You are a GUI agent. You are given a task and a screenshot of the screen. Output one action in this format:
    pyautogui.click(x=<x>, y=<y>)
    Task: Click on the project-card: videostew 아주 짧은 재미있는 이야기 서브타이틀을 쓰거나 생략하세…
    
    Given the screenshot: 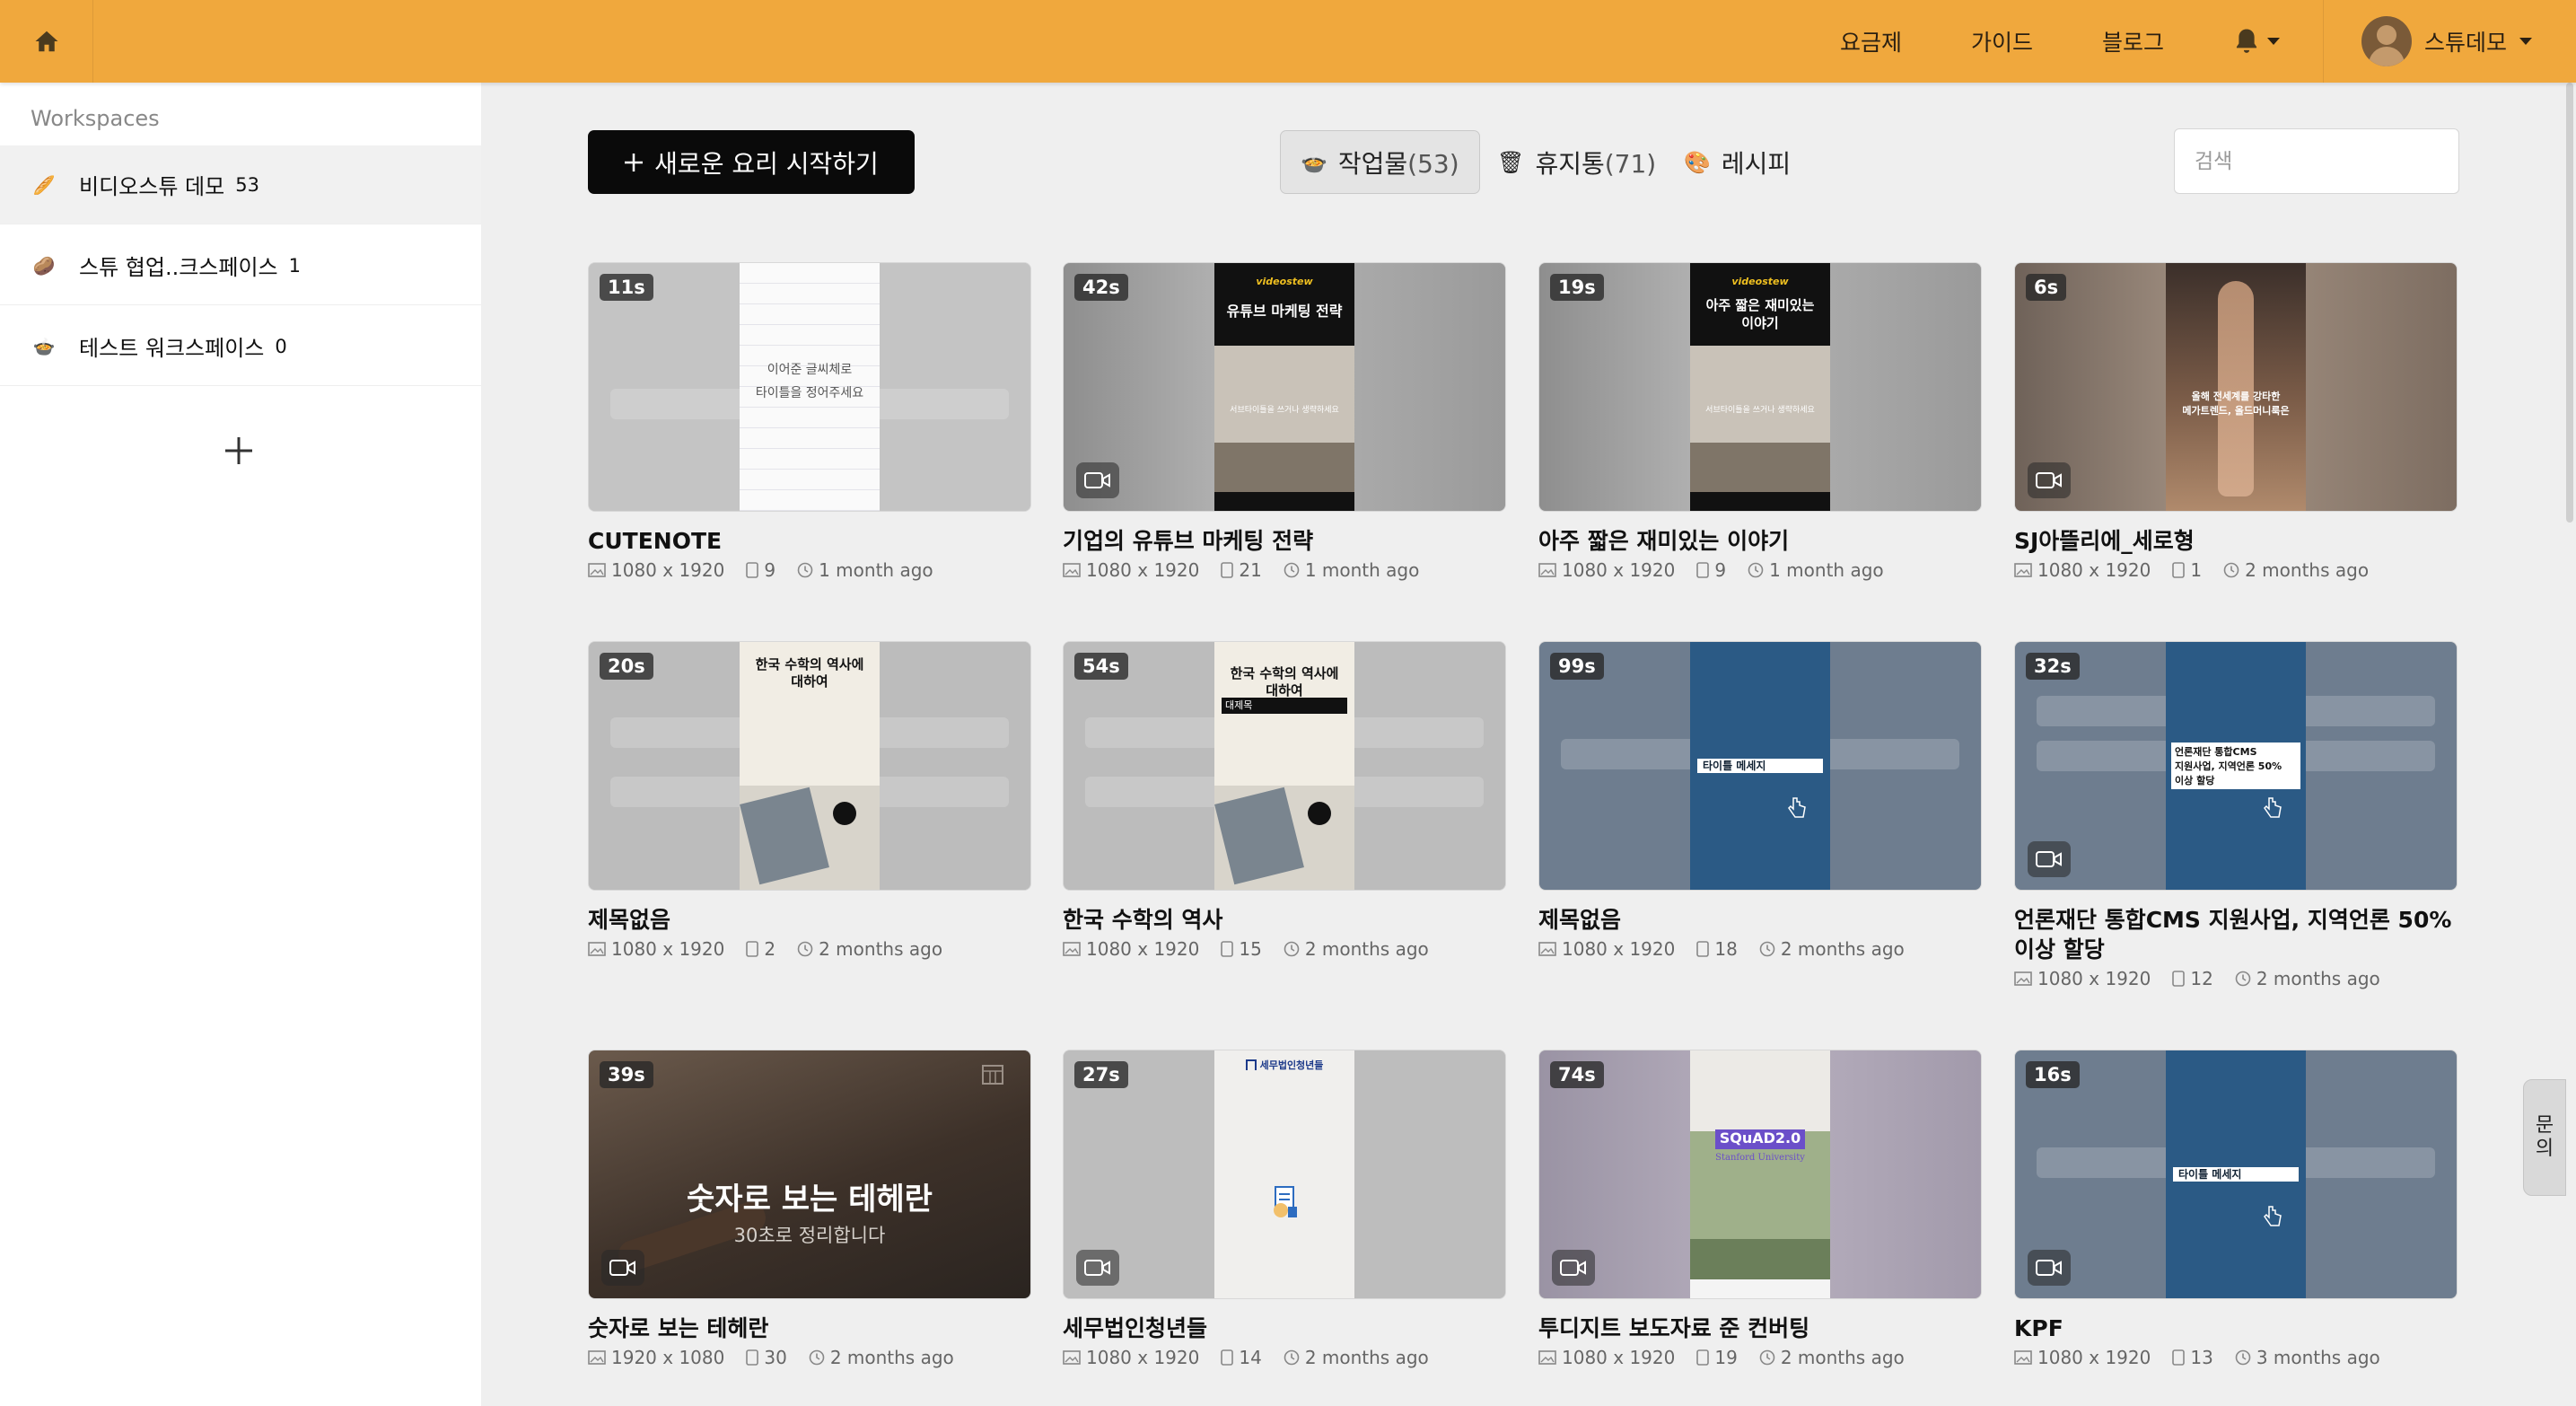 What is the action you would take?
    pyautogui.click(x=1760, y=421)
    